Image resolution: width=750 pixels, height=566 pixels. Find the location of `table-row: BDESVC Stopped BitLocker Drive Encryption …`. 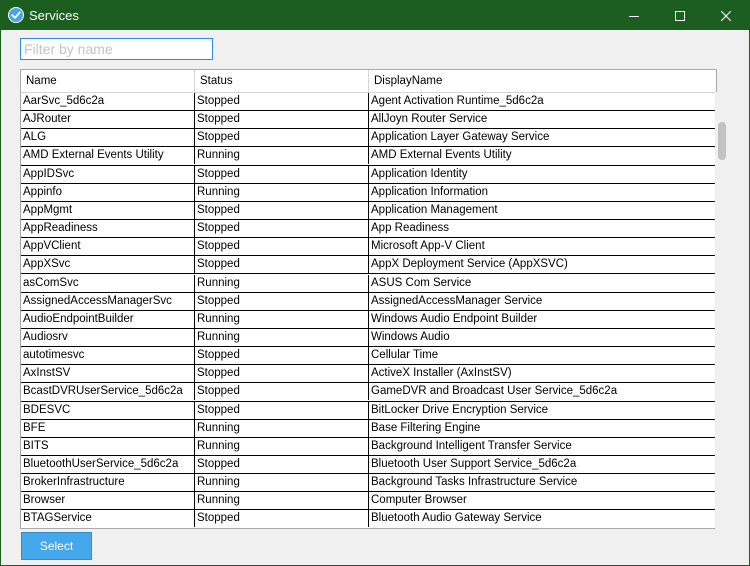

table-row: BDESVC Stopped BitLocker Drive Encryption … is located at coordinates (368, 410).